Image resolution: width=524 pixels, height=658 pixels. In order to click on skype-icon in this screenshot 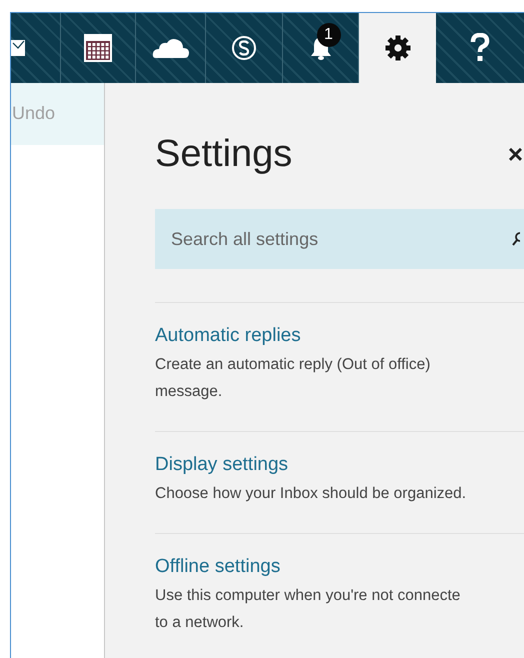, I will do `click(244, 48)`.